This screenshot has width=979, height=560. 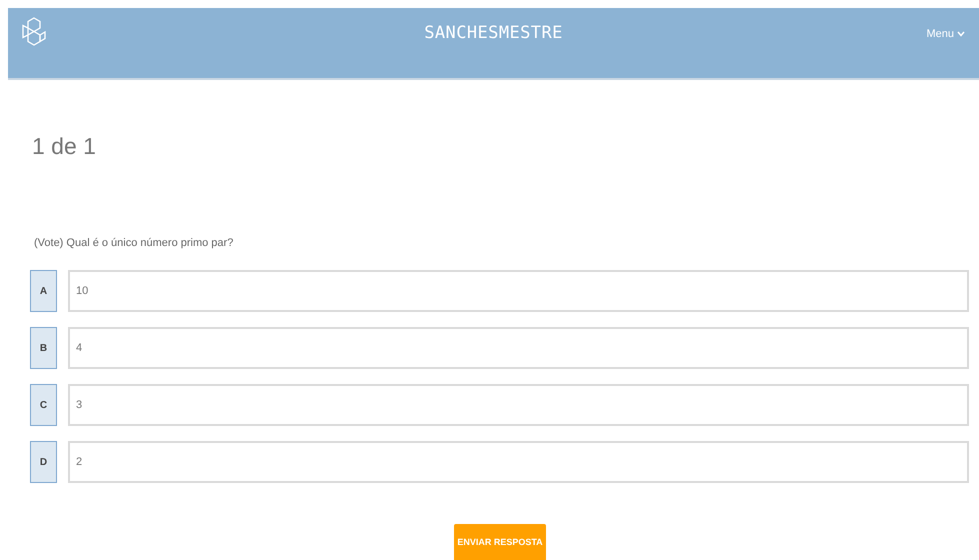 What do you see at coordinates (43, 462) in the screenshot?
I see `option-letter: D` at bounding box center [43, 462].